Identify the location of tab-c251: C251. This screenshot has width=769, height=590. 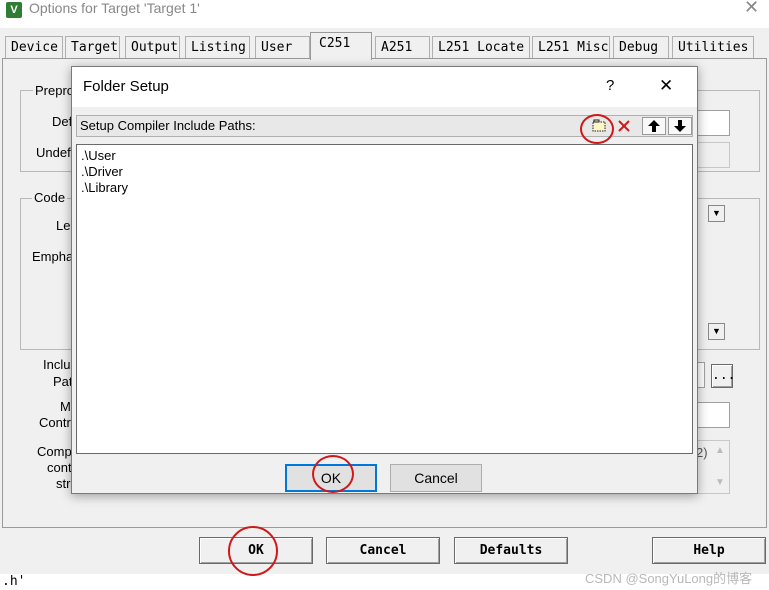
(341, 46).